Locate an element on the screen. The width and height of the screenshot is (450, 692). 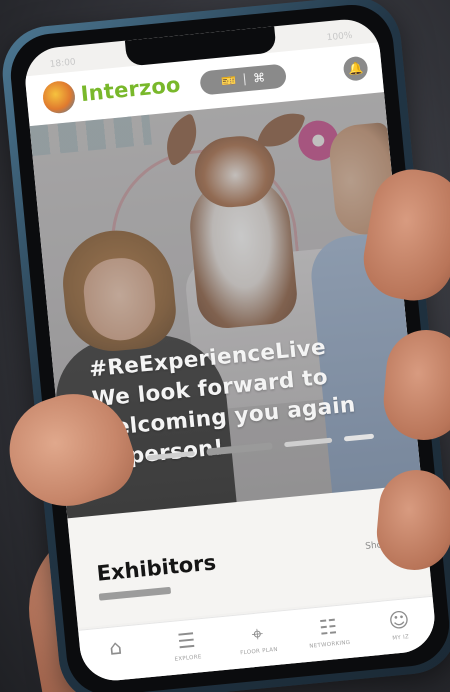
divider is located at coordinates (244, 79).